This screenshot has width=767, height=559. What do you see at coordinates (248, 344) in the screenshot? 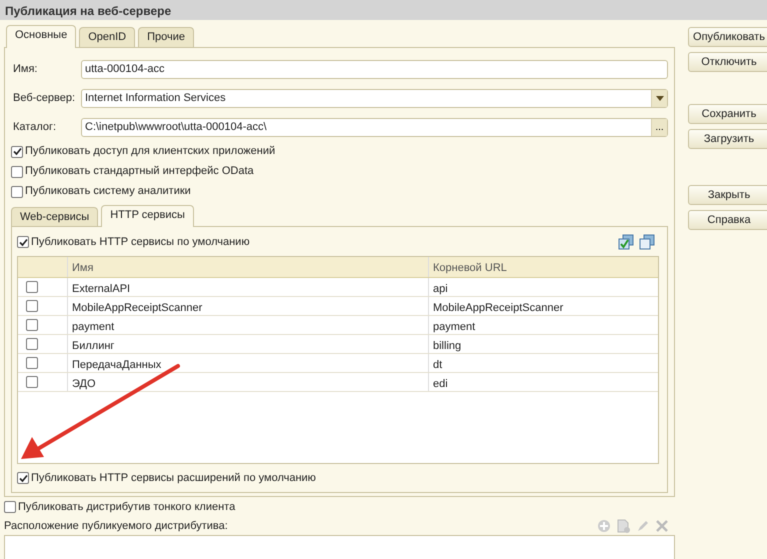
I see `table-cell: Биллинг` at bounding box center [248, 344].